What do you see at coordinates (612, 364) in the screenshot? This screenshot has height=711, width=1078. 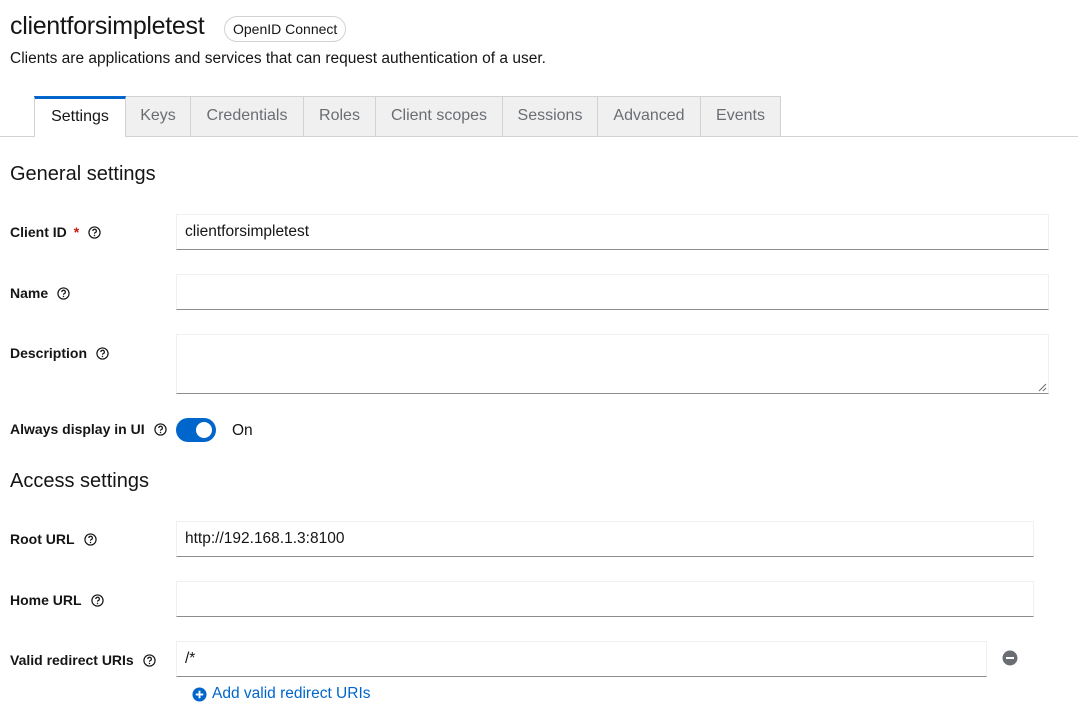 I see `description-textarea` at bounding box center [612, 364].